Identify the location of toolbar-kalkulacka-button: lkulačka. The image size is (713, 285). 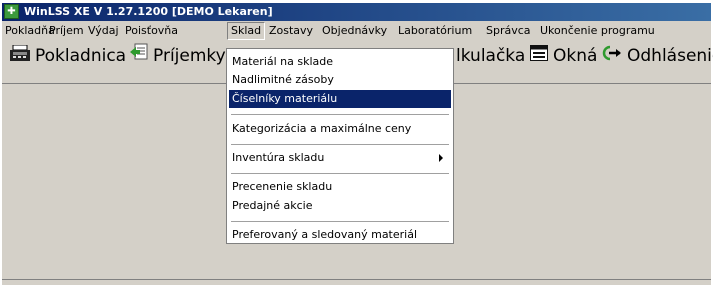
(490, 56).